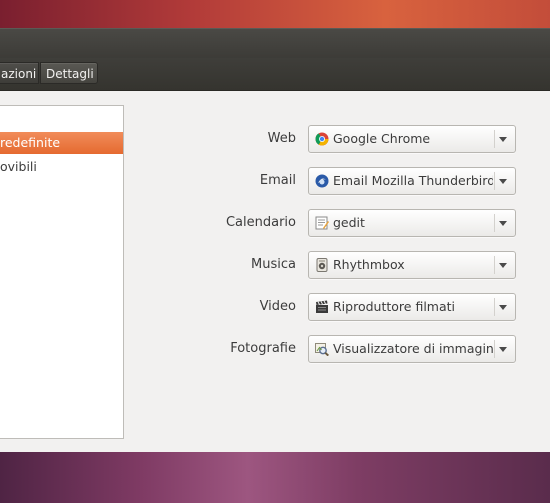  What do you see at coordinates (322, 306) in the screenshot?
I see `movie-player-icon` at bounding box center [322, 306].